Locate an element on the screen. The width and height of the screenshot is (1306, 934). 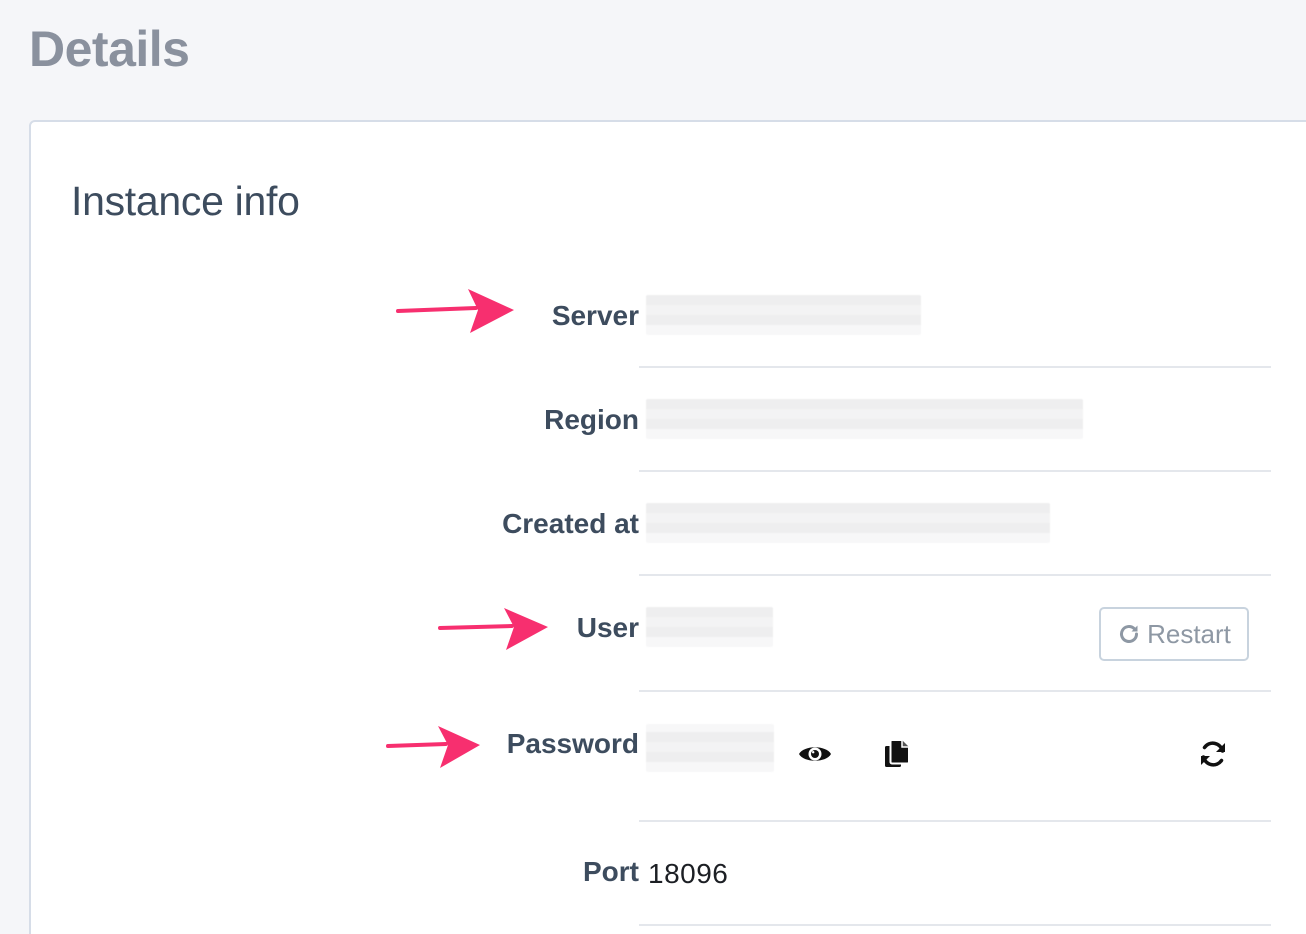
copy-password-button is located at coordinates (897, 756).